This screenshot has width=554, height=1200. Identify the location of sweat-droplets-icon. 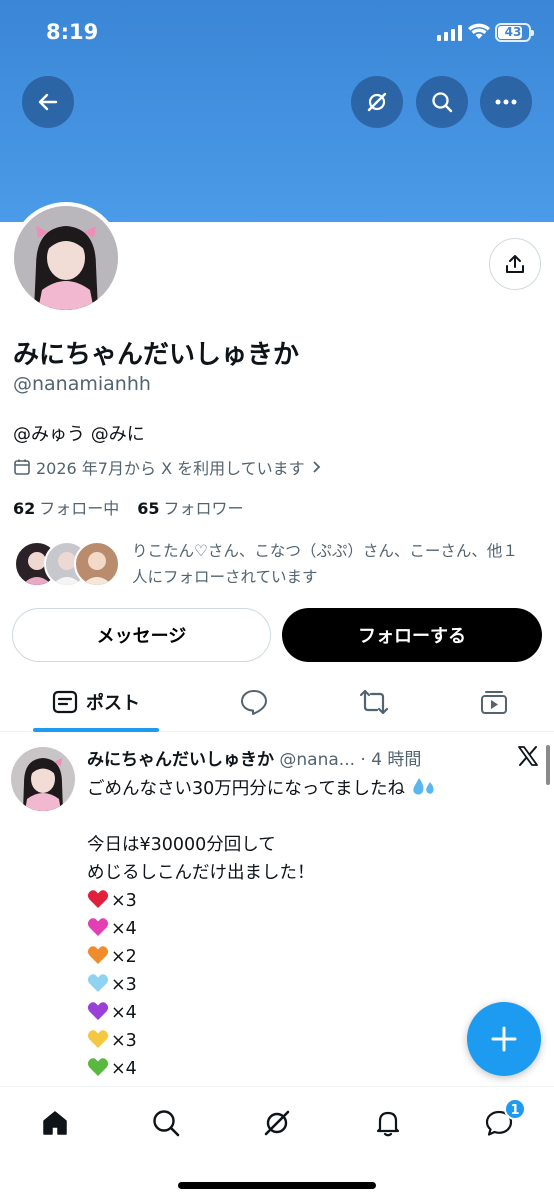
(423, 786).